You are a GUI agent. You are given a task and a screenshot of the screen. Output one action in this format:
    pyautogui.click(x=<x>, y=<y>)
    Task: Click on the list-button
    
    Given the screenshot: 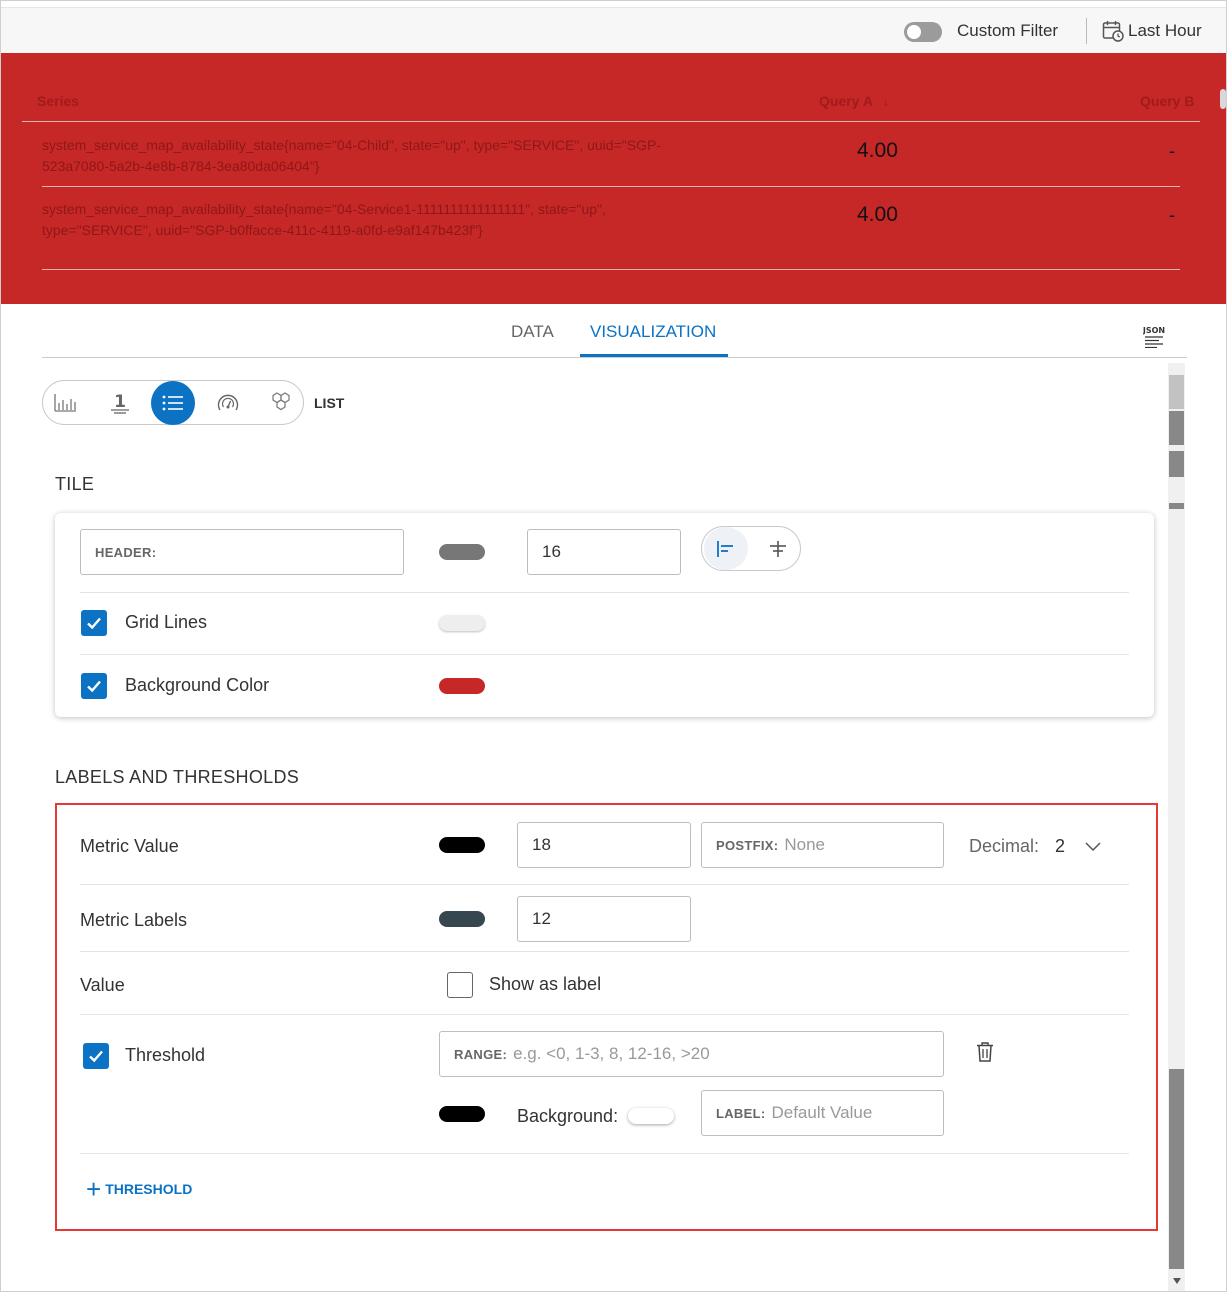 What is the action you would take?
    pyautogui.click(x=173, y=403)
    